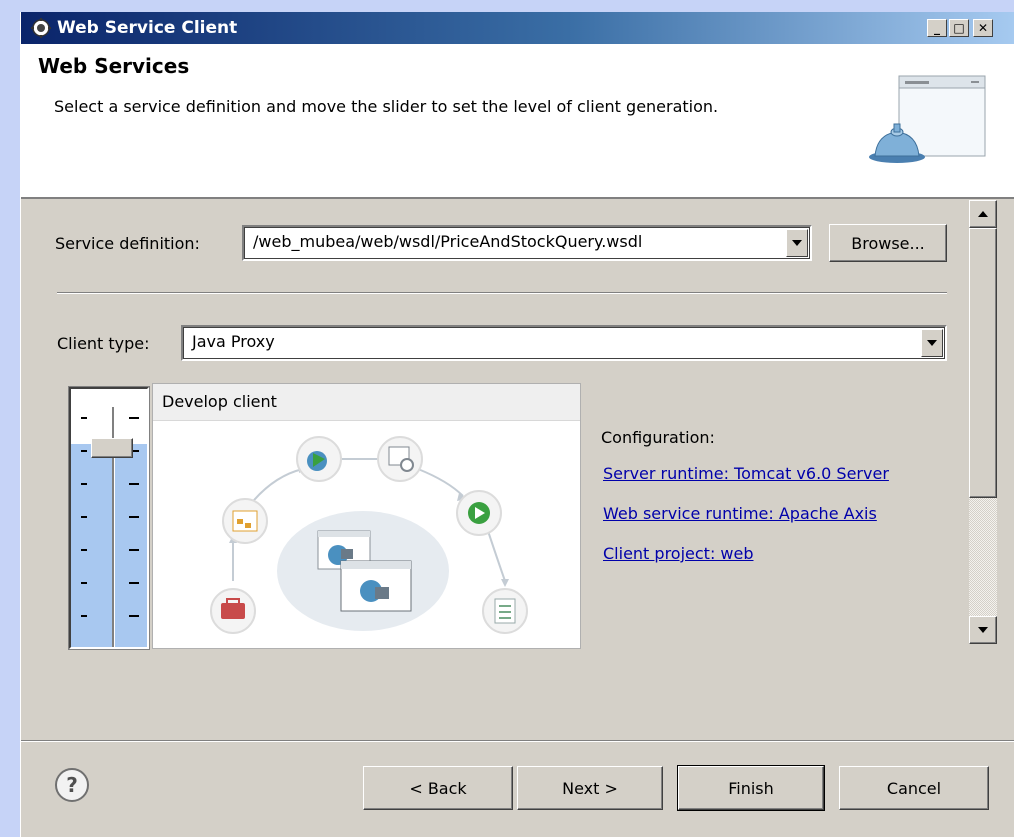 This screenshot has height=837, width=1014. I want to click on finish-button: Finish, so click(751, 788).